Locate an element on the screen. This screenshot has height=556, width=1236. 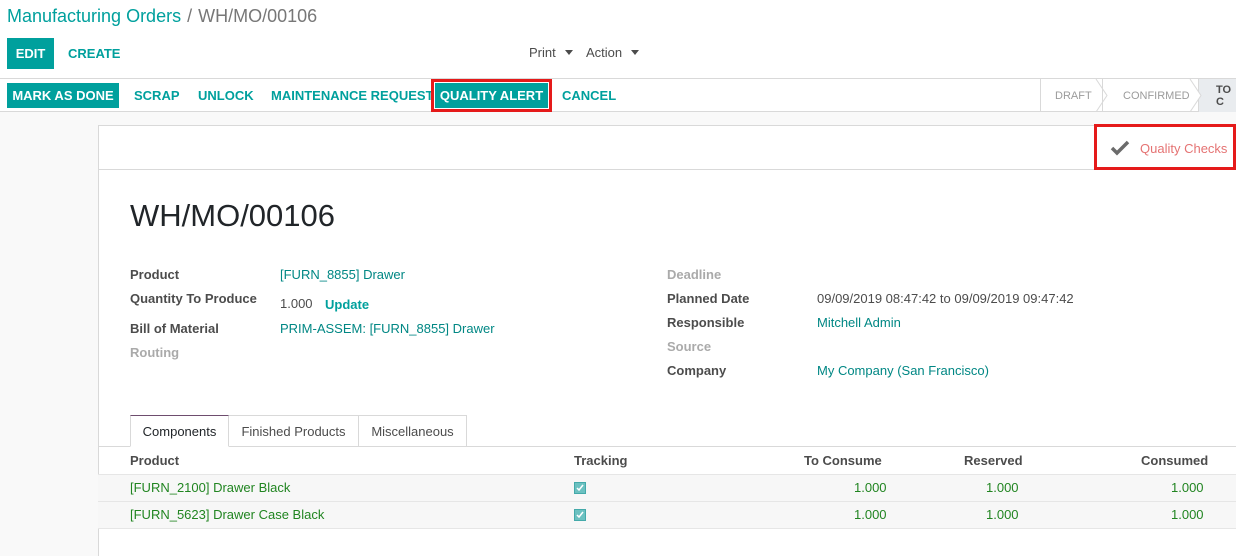
status-step-draft: DRAFT is located at coordinates (1071, 95).